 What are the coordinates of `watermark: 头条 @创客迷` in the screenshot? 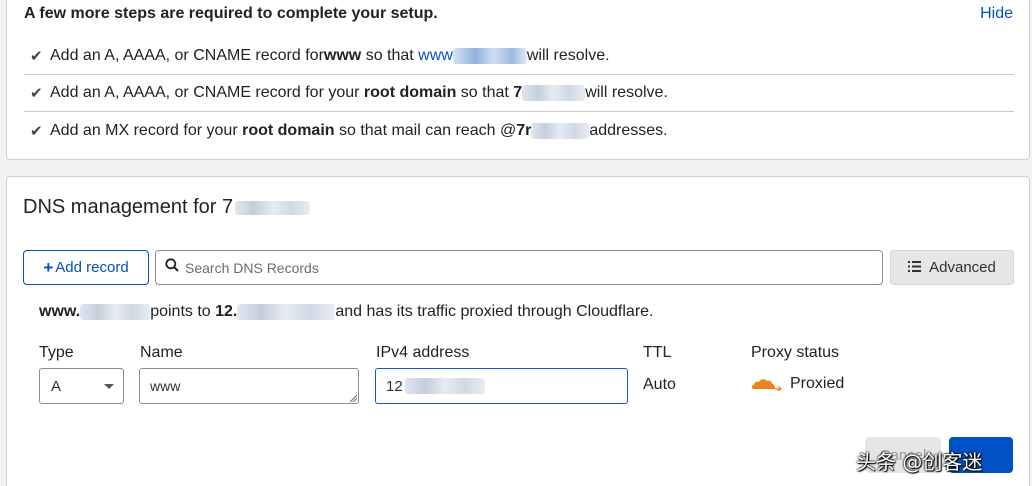 It's located at (919, 462).